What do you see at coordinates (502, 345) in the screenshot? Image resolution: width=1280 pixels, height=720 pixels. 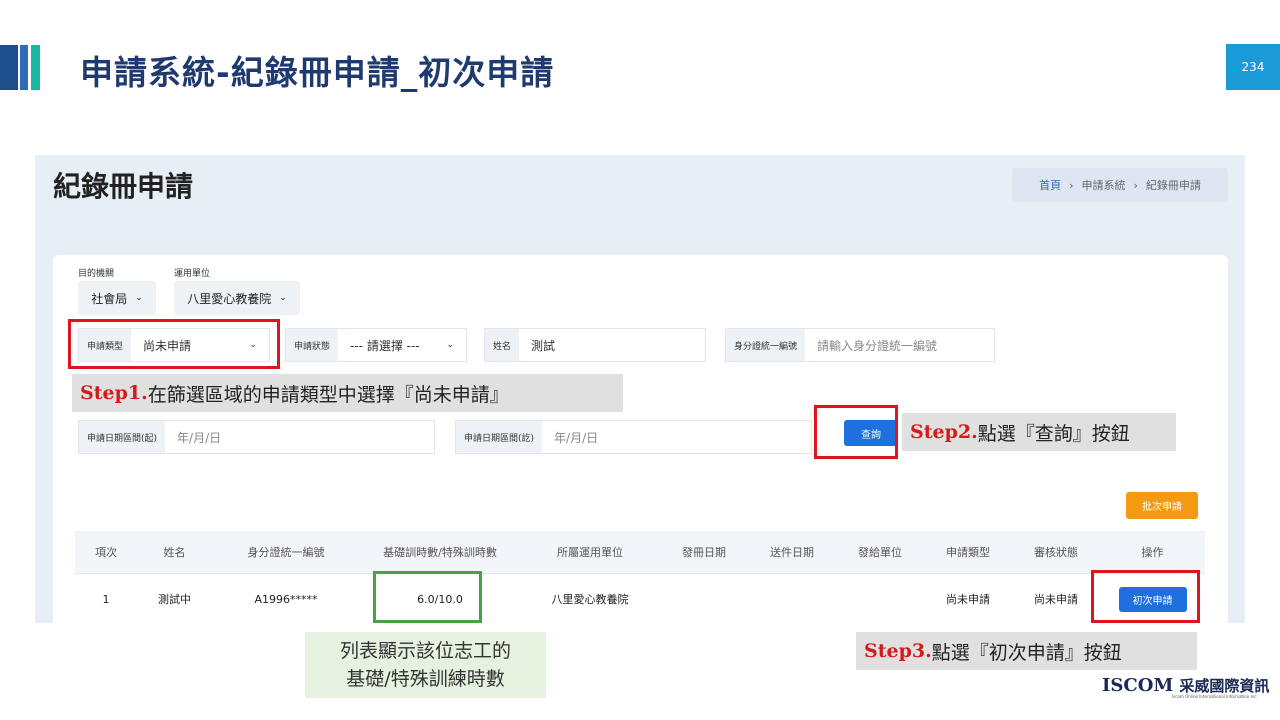 I see `name-label: 姓名` at bounding box center [502, 345].